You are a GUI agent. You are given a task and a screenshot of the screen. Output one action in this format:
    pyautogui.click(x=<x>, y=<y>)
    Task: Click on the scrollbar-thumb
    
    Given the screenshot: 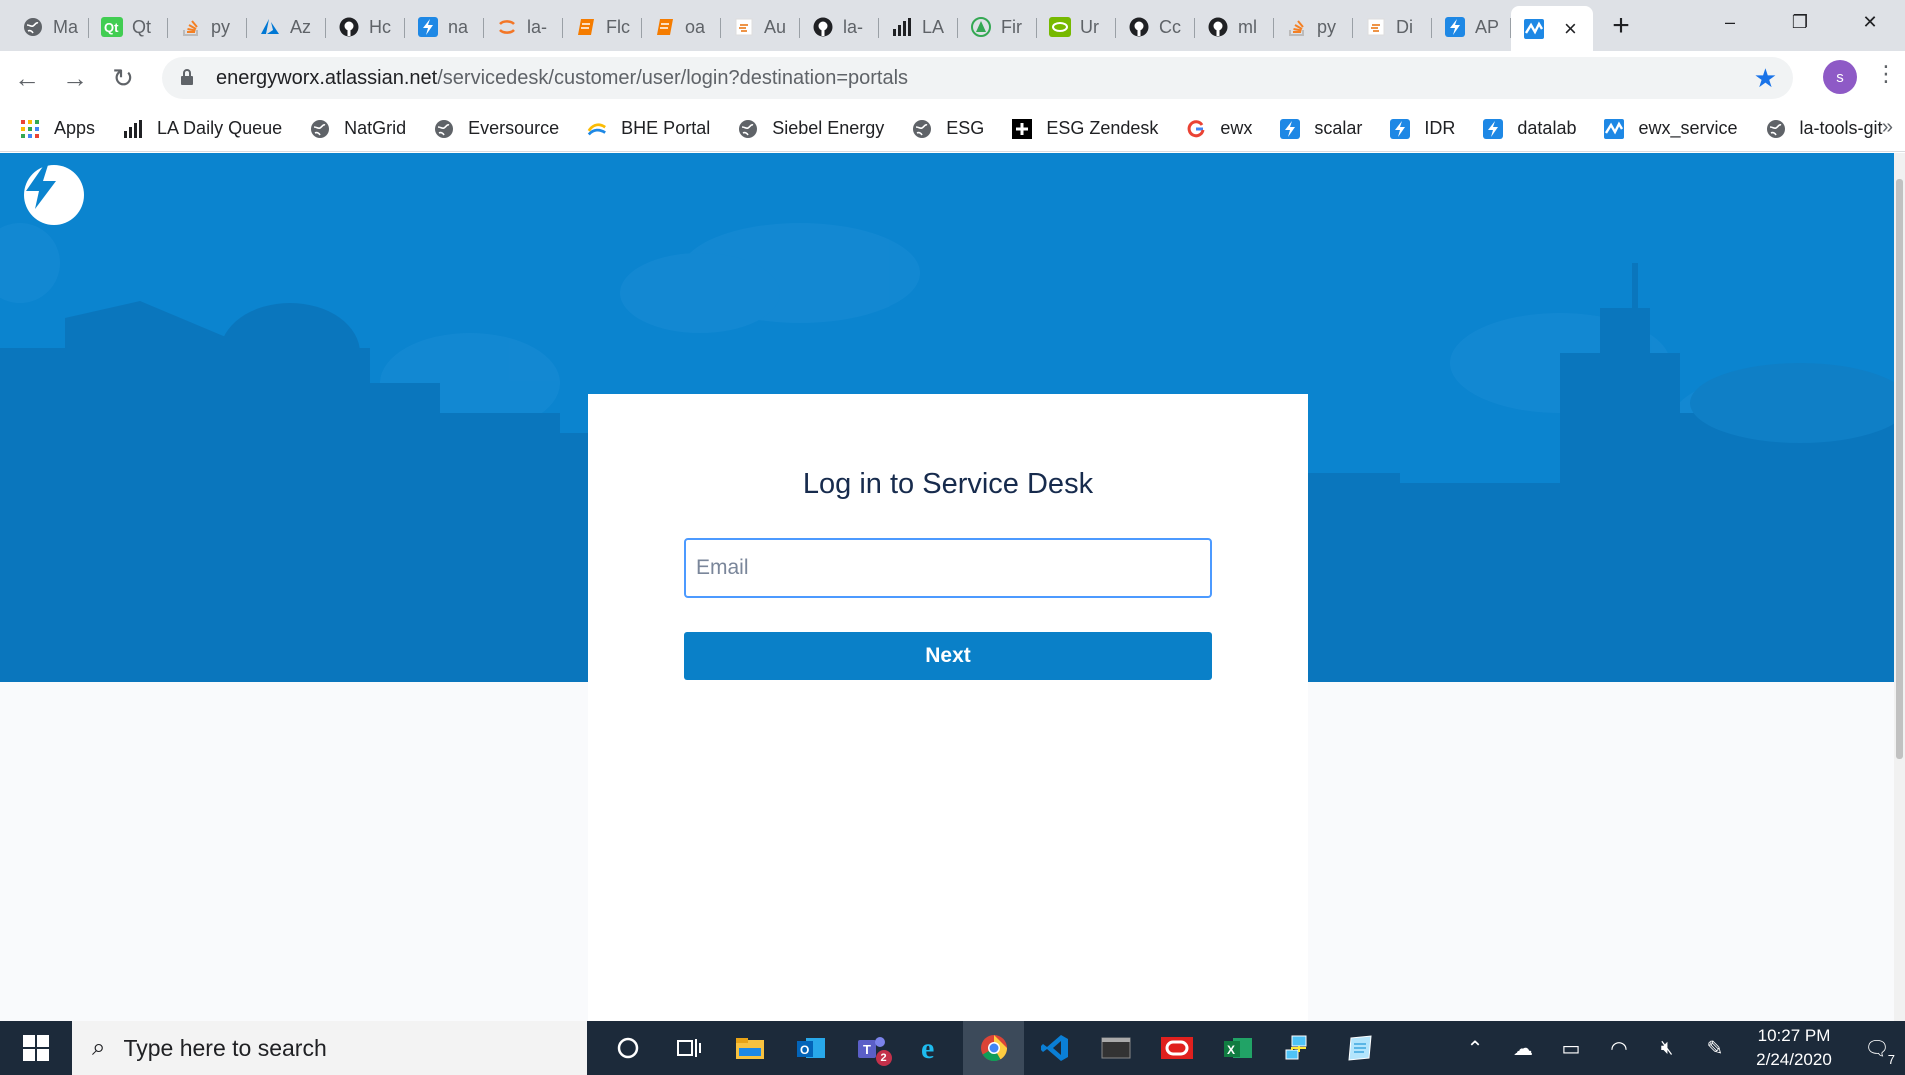 What is the action you would take?
    pyautogui.click(x=1899, y=469)
    